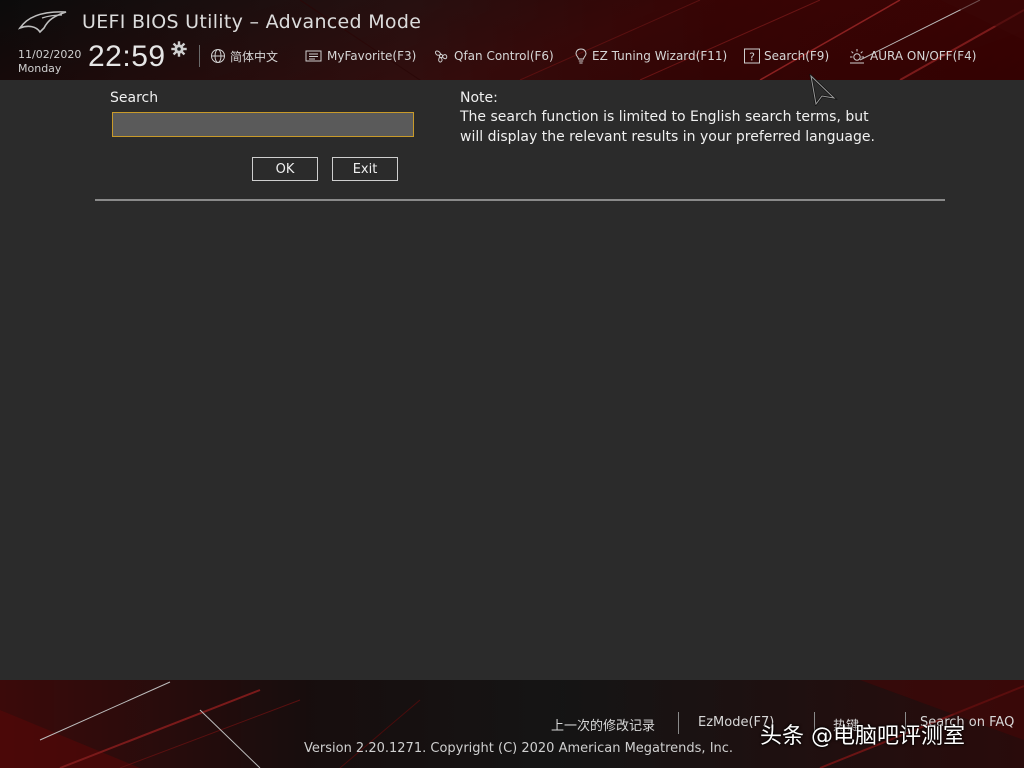  Describe the element at coordinates (823, 90) in the screenshot. I see `mouse-cursor-icon` at that location.